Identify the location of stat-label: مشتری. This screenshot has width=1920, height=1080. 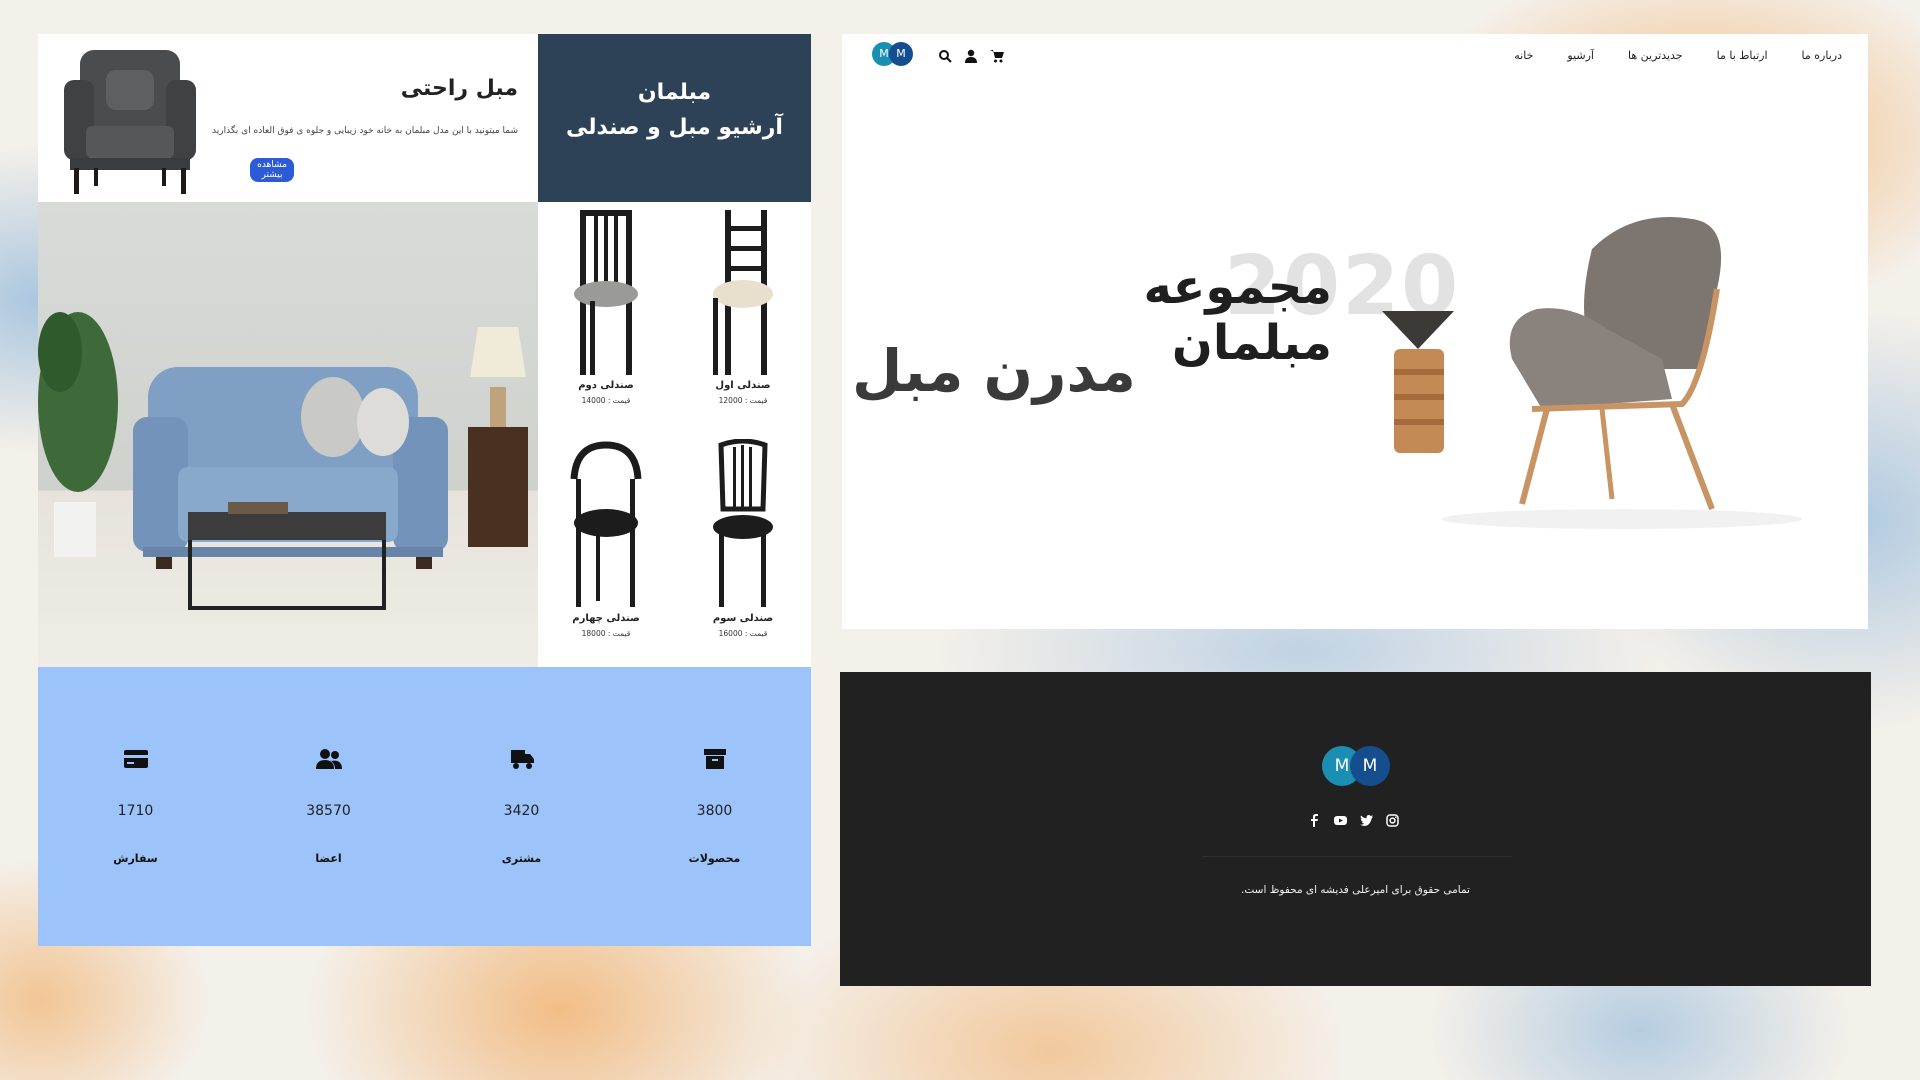
(521, 858).